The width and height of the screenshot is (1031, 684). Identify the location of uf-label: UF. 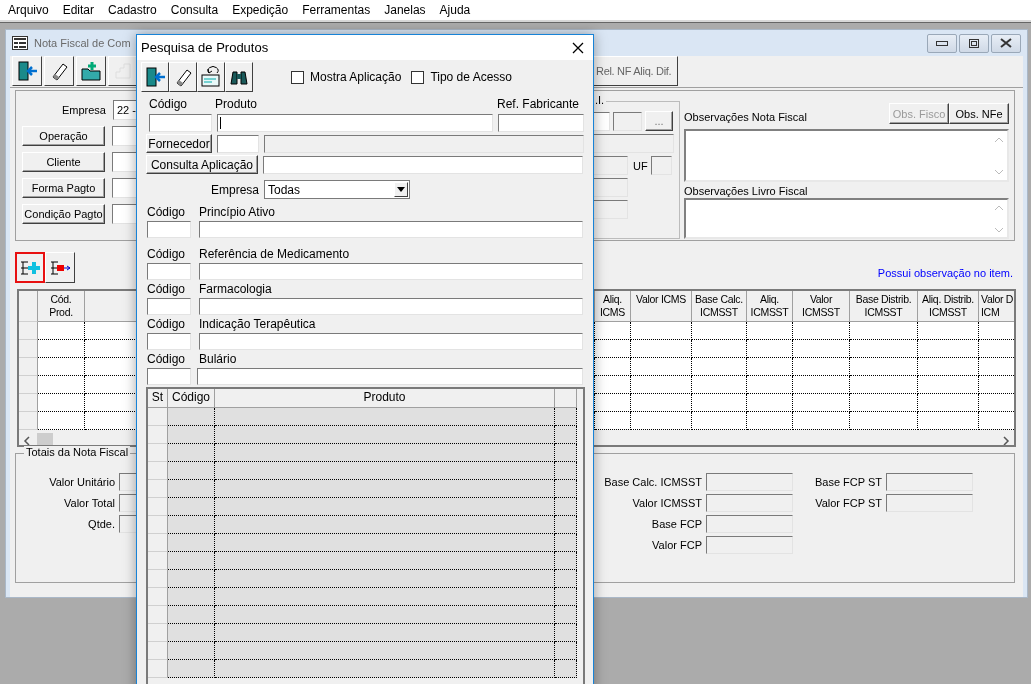
(640, 165).